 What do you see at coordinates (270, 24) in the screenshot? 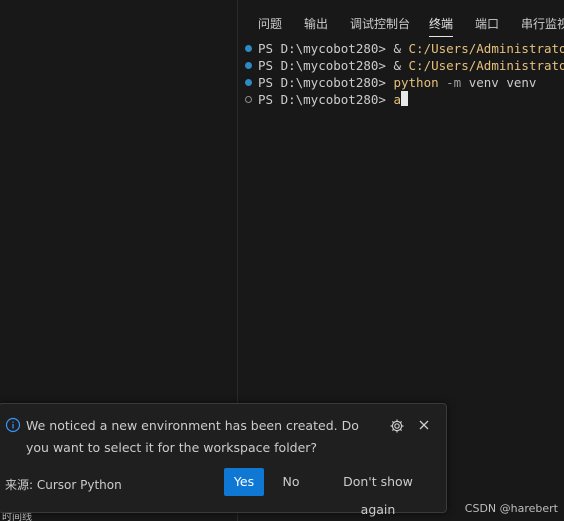
I see `tab-problems: 问题` at bounding box center [270, 24].